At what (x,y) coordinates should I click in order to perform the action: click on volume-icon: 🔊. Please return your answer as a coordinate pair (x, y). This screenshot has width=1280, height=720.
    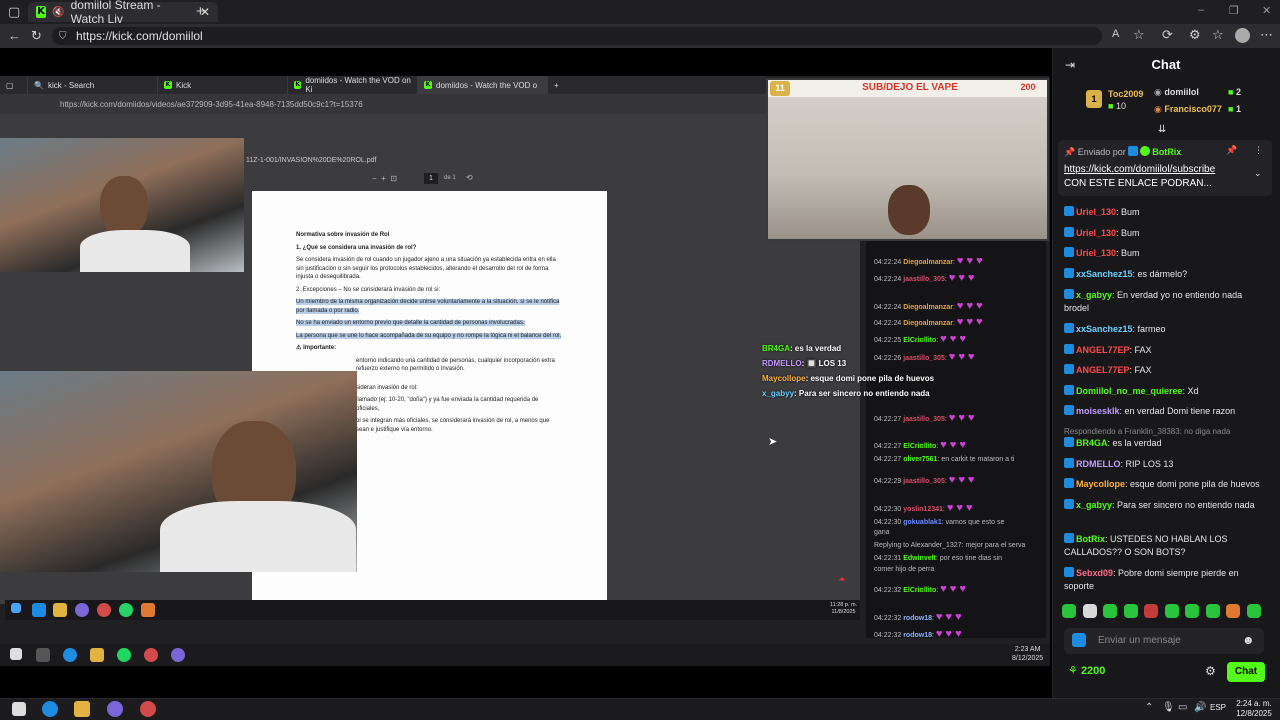
    Looking at the image, I should click on (1200, 707).